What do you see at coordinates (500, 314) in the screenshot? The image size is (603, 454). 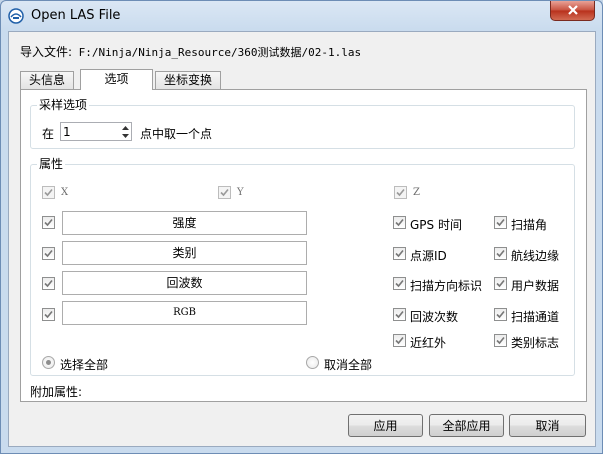 I see `checkbox-scan-channel` at bounding box center [500, 314].